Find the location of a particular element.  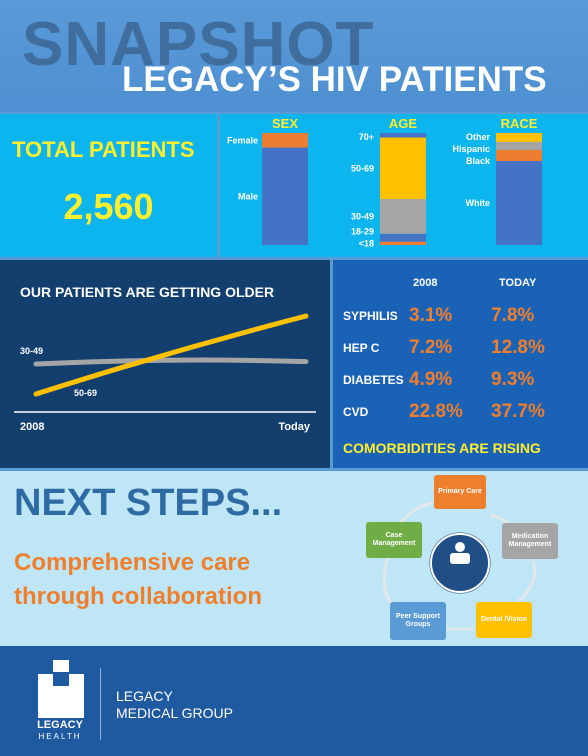

race-label-0: White is located at coordinates (478, 203).